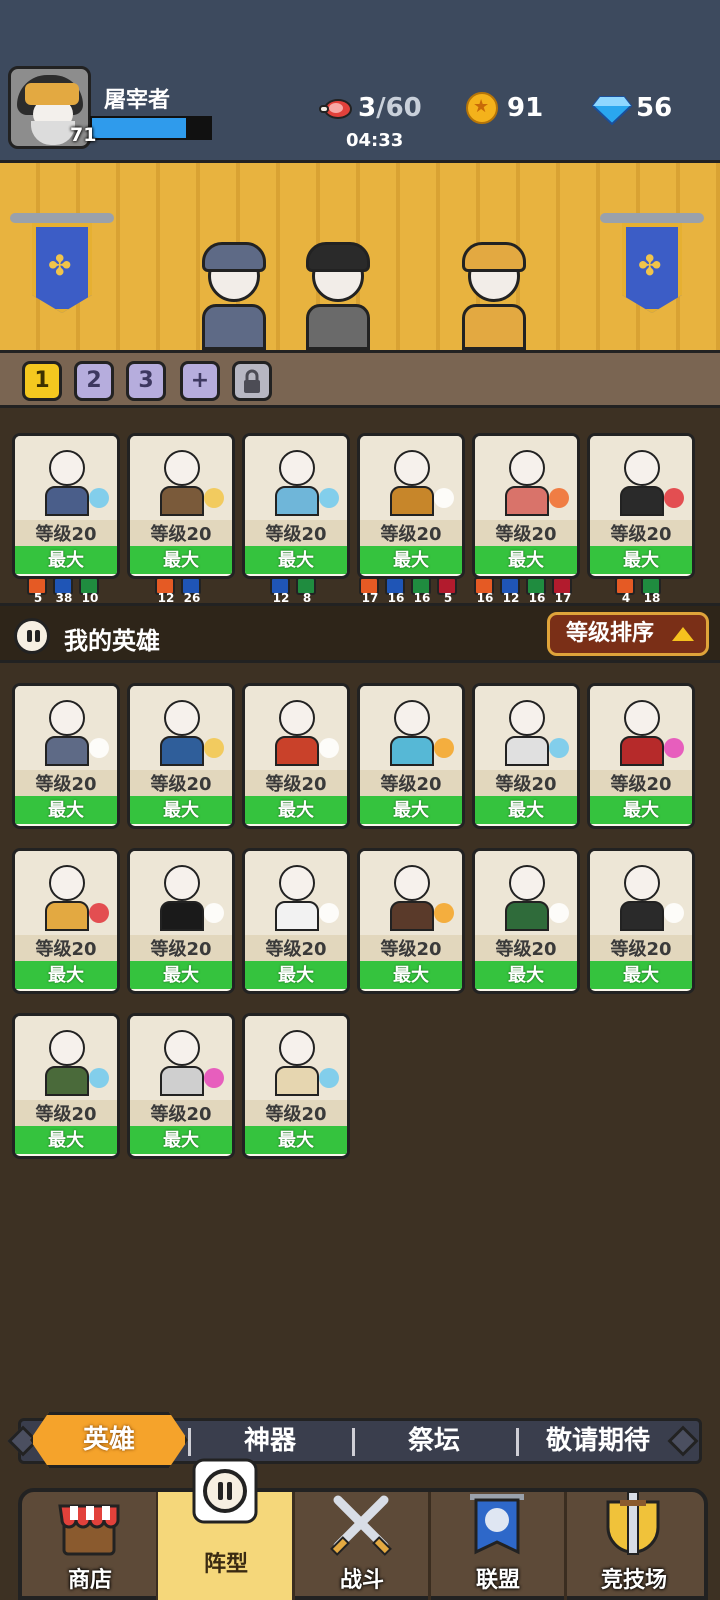  I want to click on hero-card-team-3: 等级20 最大, so click(296, 506).